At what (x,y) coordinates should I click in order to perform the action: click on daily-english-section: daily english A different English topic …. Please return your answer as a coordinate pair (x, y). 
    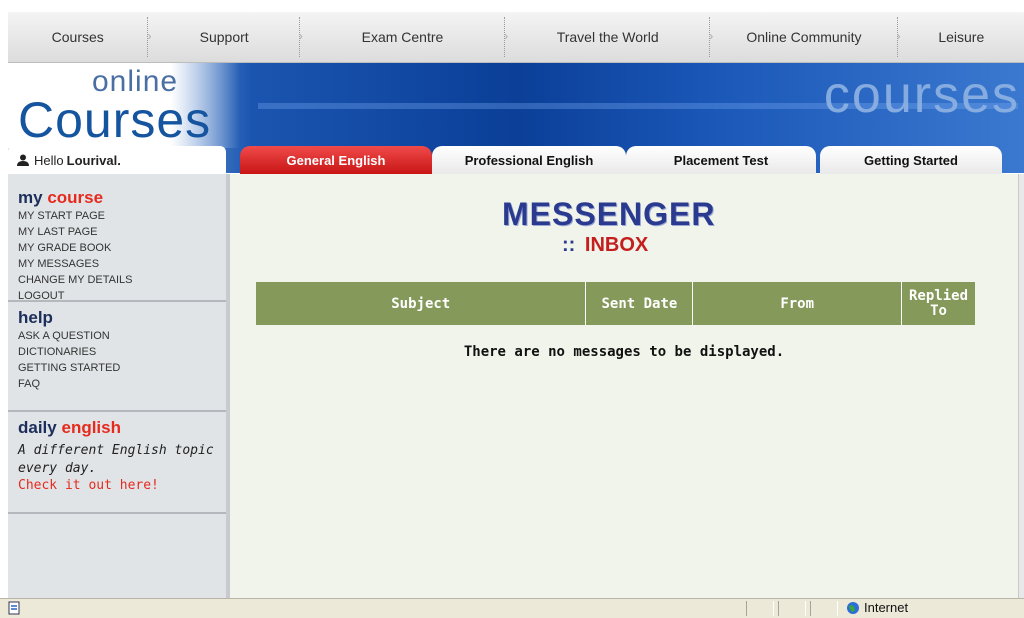
    Looking at the image, I should click on (117, 461).